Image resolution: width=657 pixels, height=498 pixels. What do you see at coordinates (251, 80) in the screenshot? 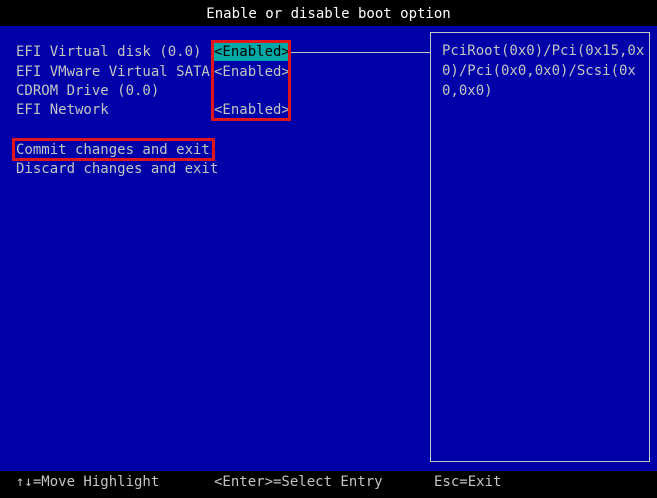
I see `annotation-box-values` at bounding box center [251, 80].